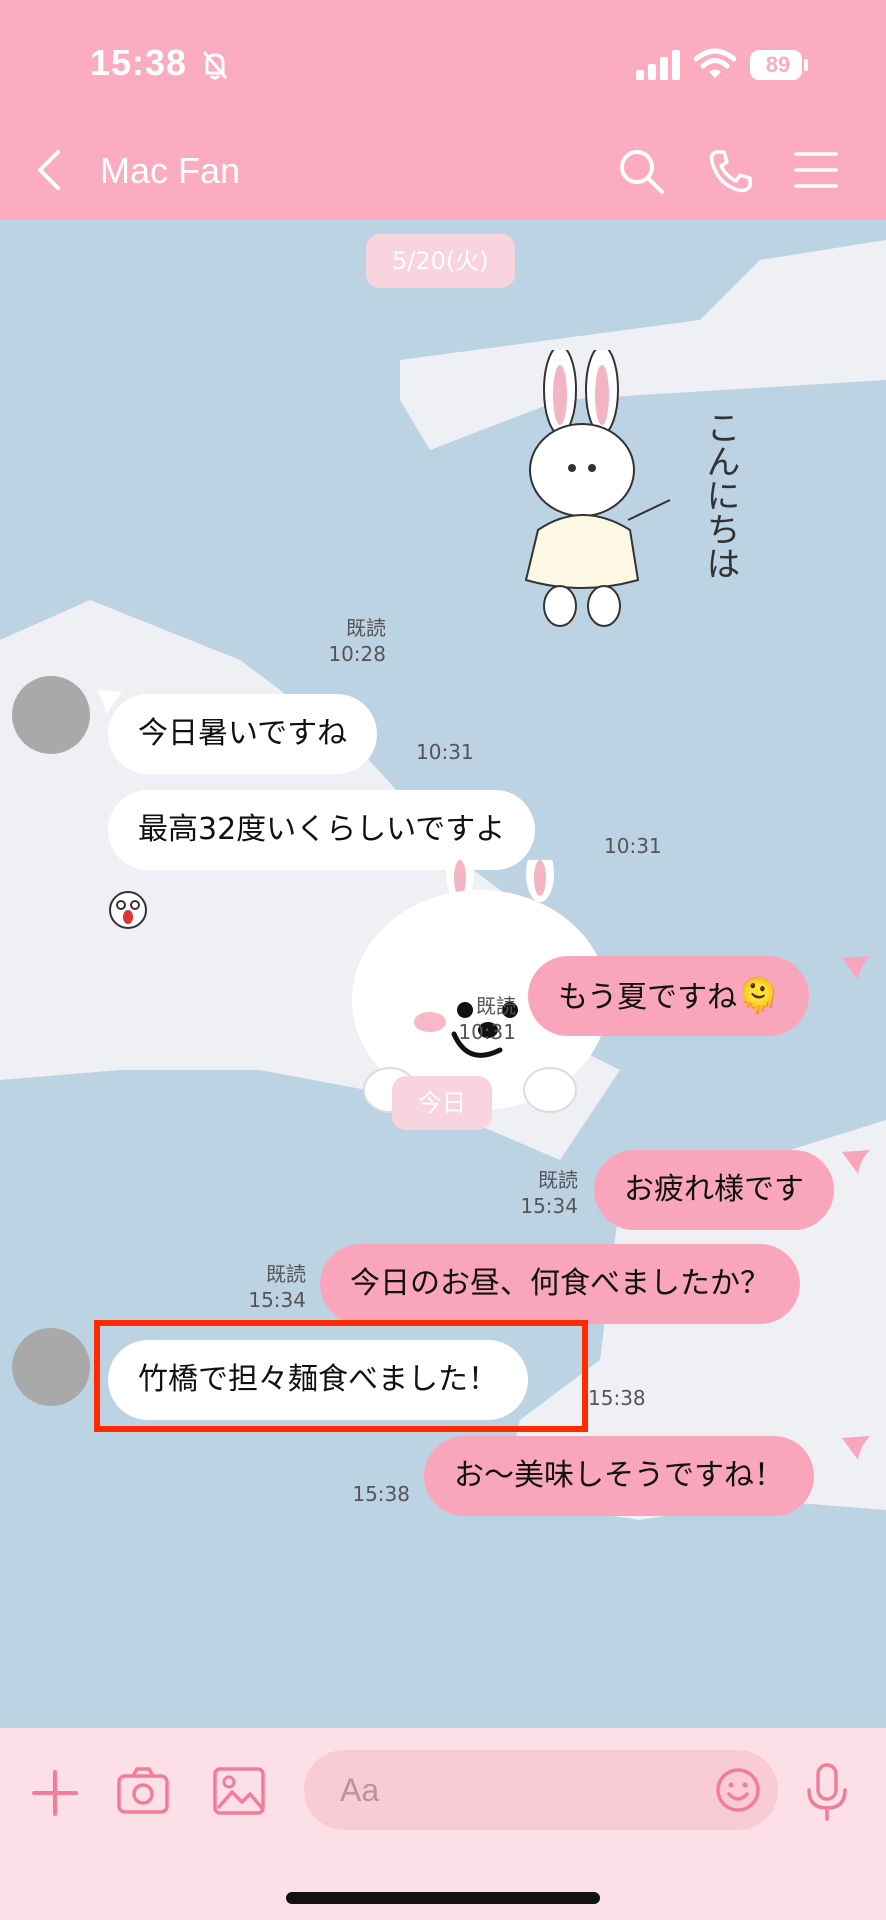 The height and width of the screenshot is (1920, 886). I want to click on sticker-text: こんにちは, so click(720, 495).